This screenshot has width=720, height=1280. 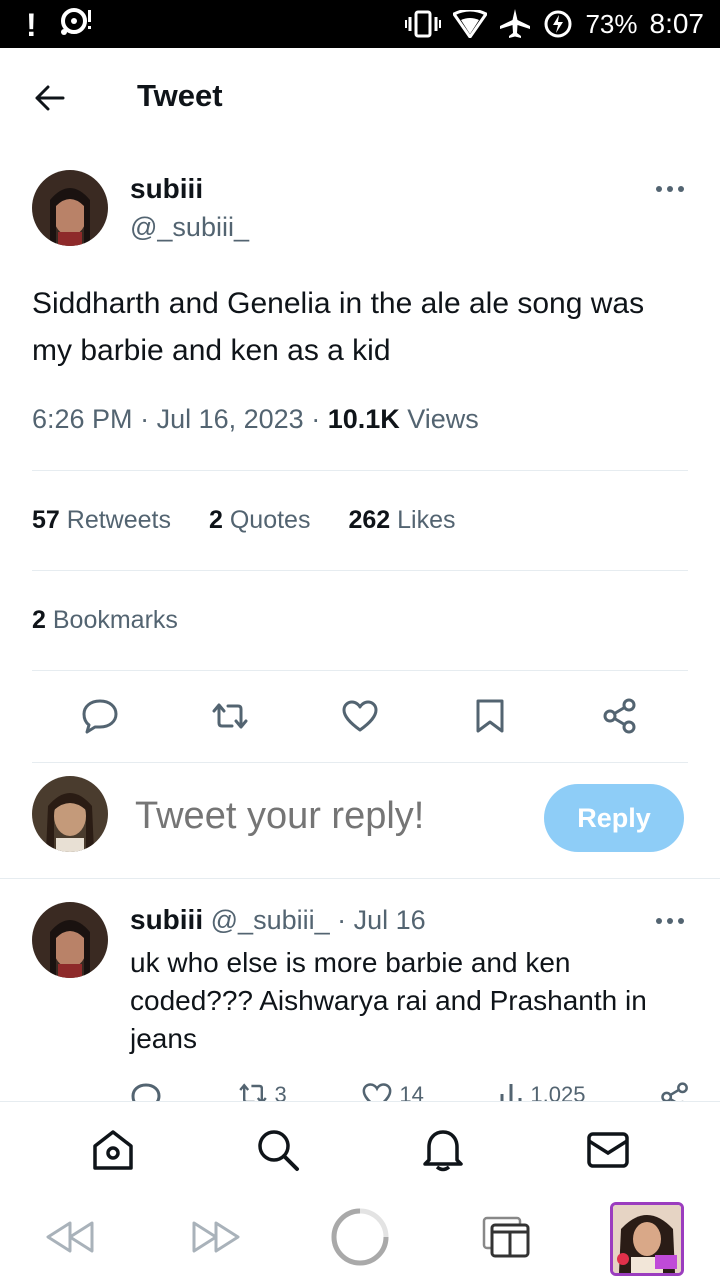 I want to click on likes-stat: 262 Likes, so click(x=401, y=520).